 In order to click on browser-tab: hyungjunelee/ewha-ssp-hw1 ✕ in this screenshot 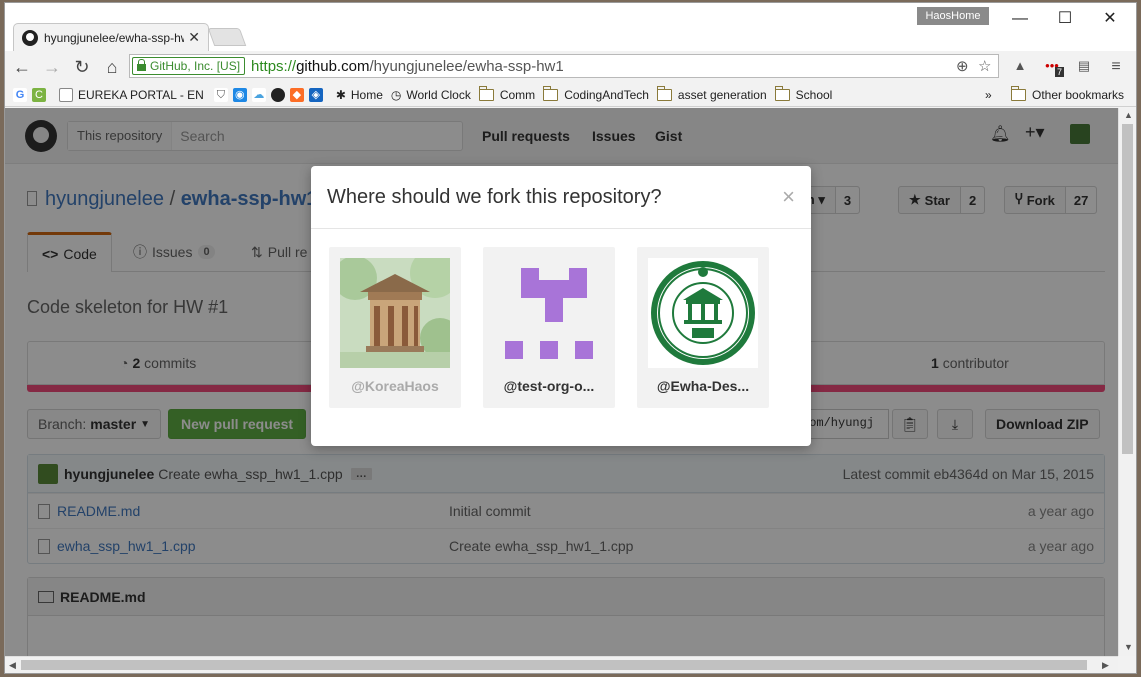, I will do `click(111, 37)`.